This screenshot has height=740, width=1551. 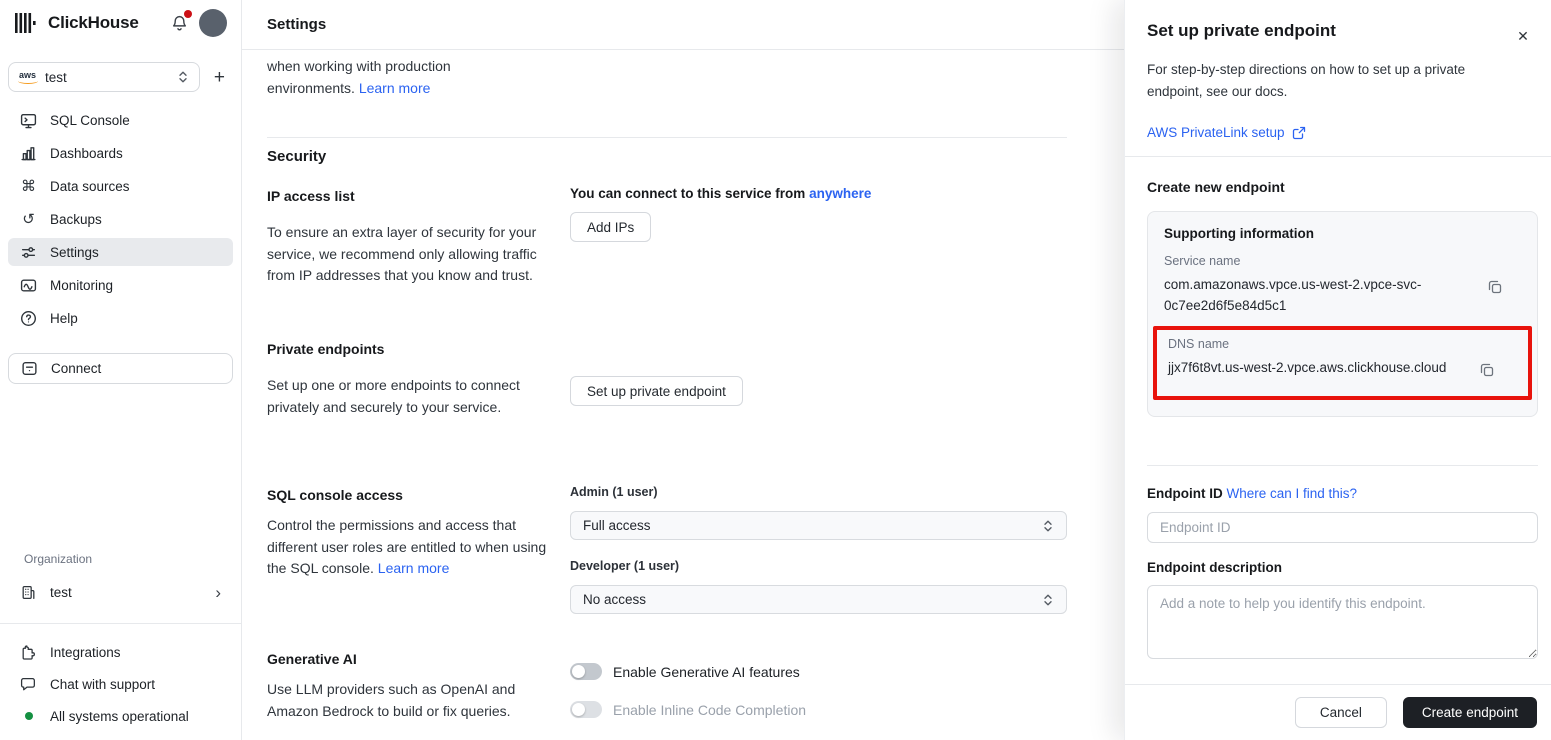 What do you see at coordinates (28, 652) in the screenshot?
I see `puzzle-icon` at bounding box center [28, 652].